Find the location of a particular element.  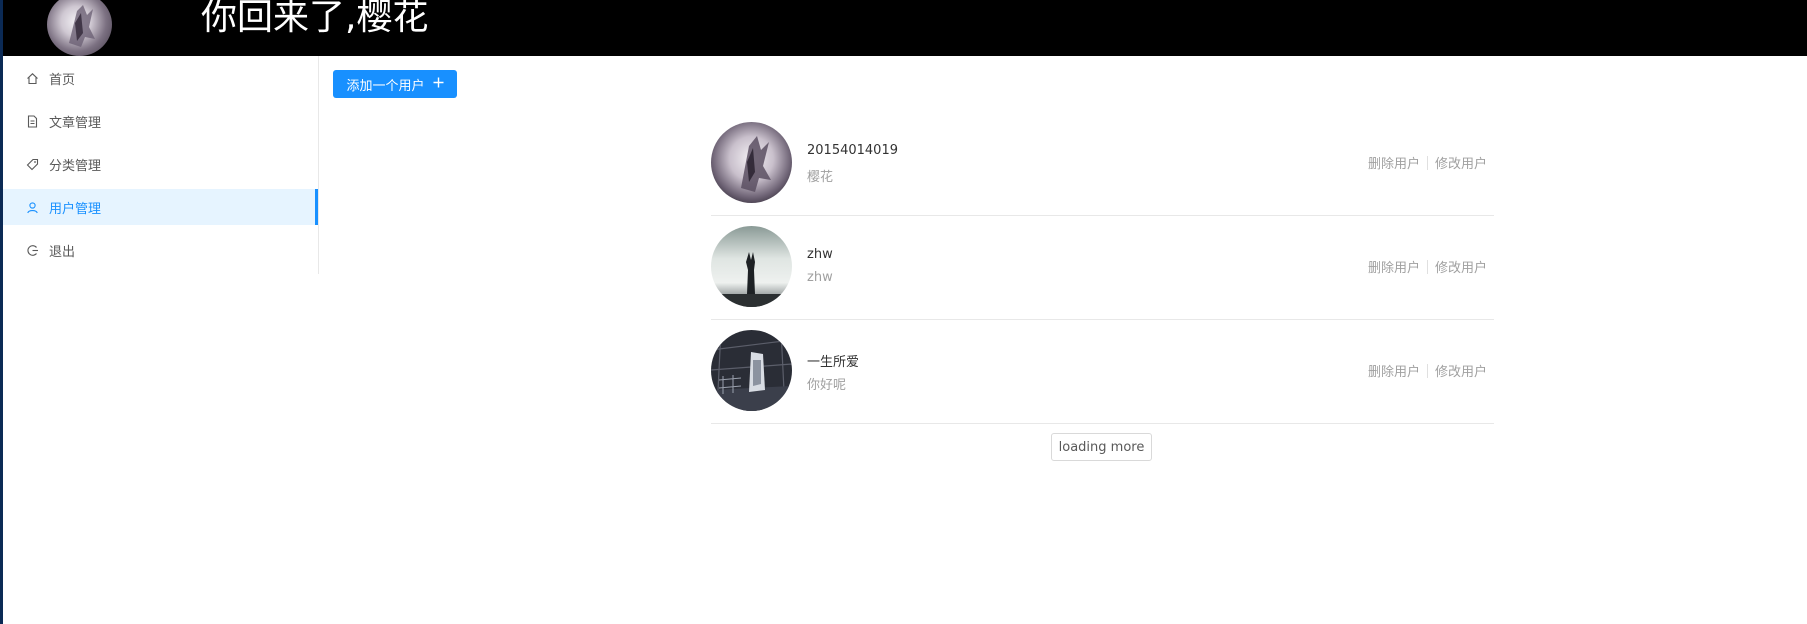

tag-icon is located at coordinates (32, 164).